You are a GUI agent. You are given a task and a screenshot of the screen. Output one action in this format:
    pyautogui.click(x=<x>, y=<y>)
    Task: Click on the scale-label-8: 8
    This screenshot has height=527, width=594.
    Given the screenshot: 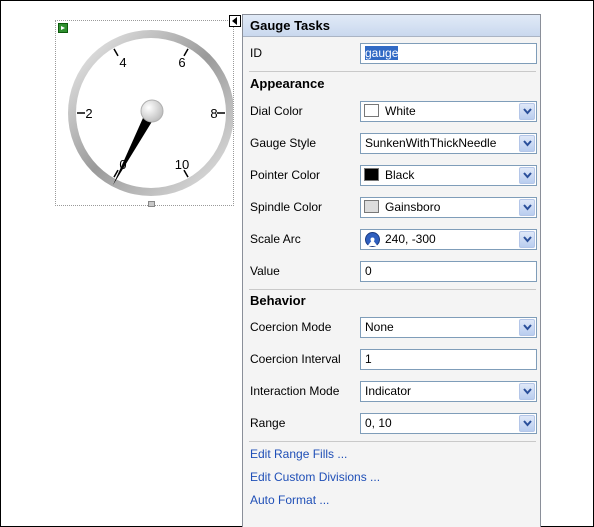 What is the action you would take?
    pyautogui.click(x=213, y=113)
    